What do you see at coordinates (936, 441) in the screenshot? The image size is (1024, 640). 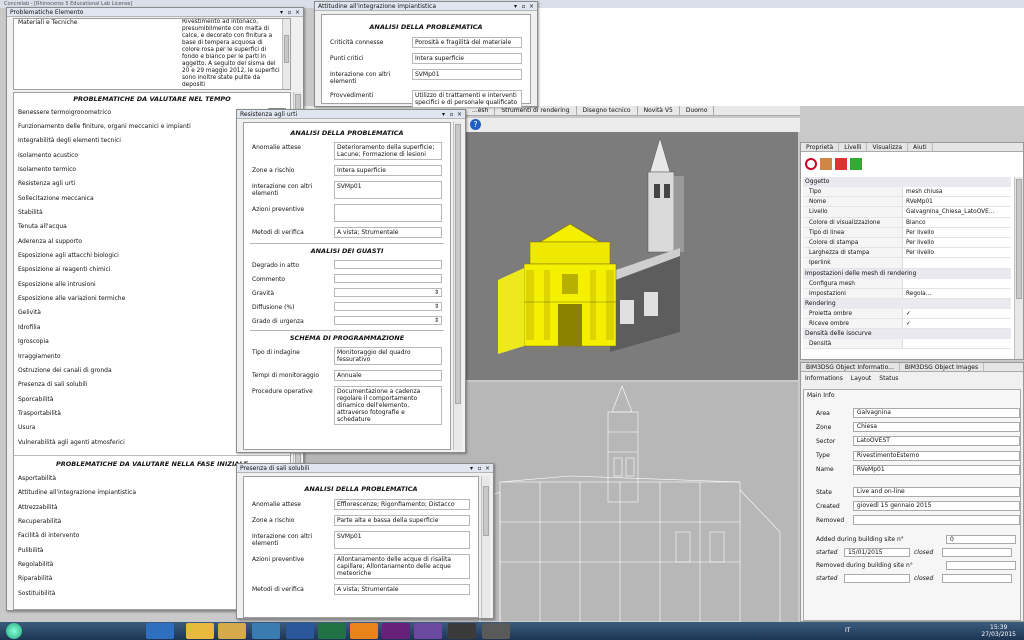 I see `info-value: LatoOVEST` at bounding box center [936, 441].